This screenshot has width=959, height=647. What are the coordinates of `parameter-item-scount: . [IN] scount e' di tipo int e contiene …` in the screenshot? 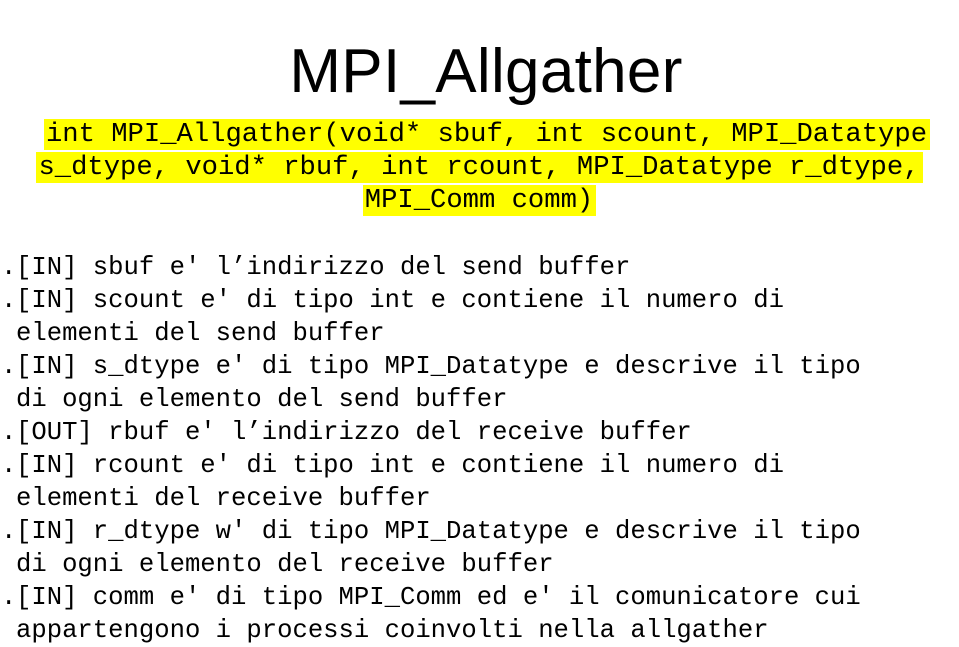 It's located at (479, 317).